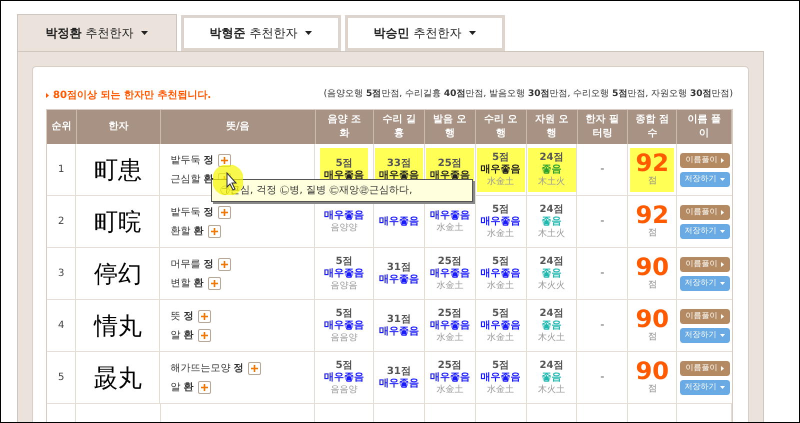 The height and width of the screenshot is (423, 800). I want to click on element-text: 음양양, so click(344, 228).